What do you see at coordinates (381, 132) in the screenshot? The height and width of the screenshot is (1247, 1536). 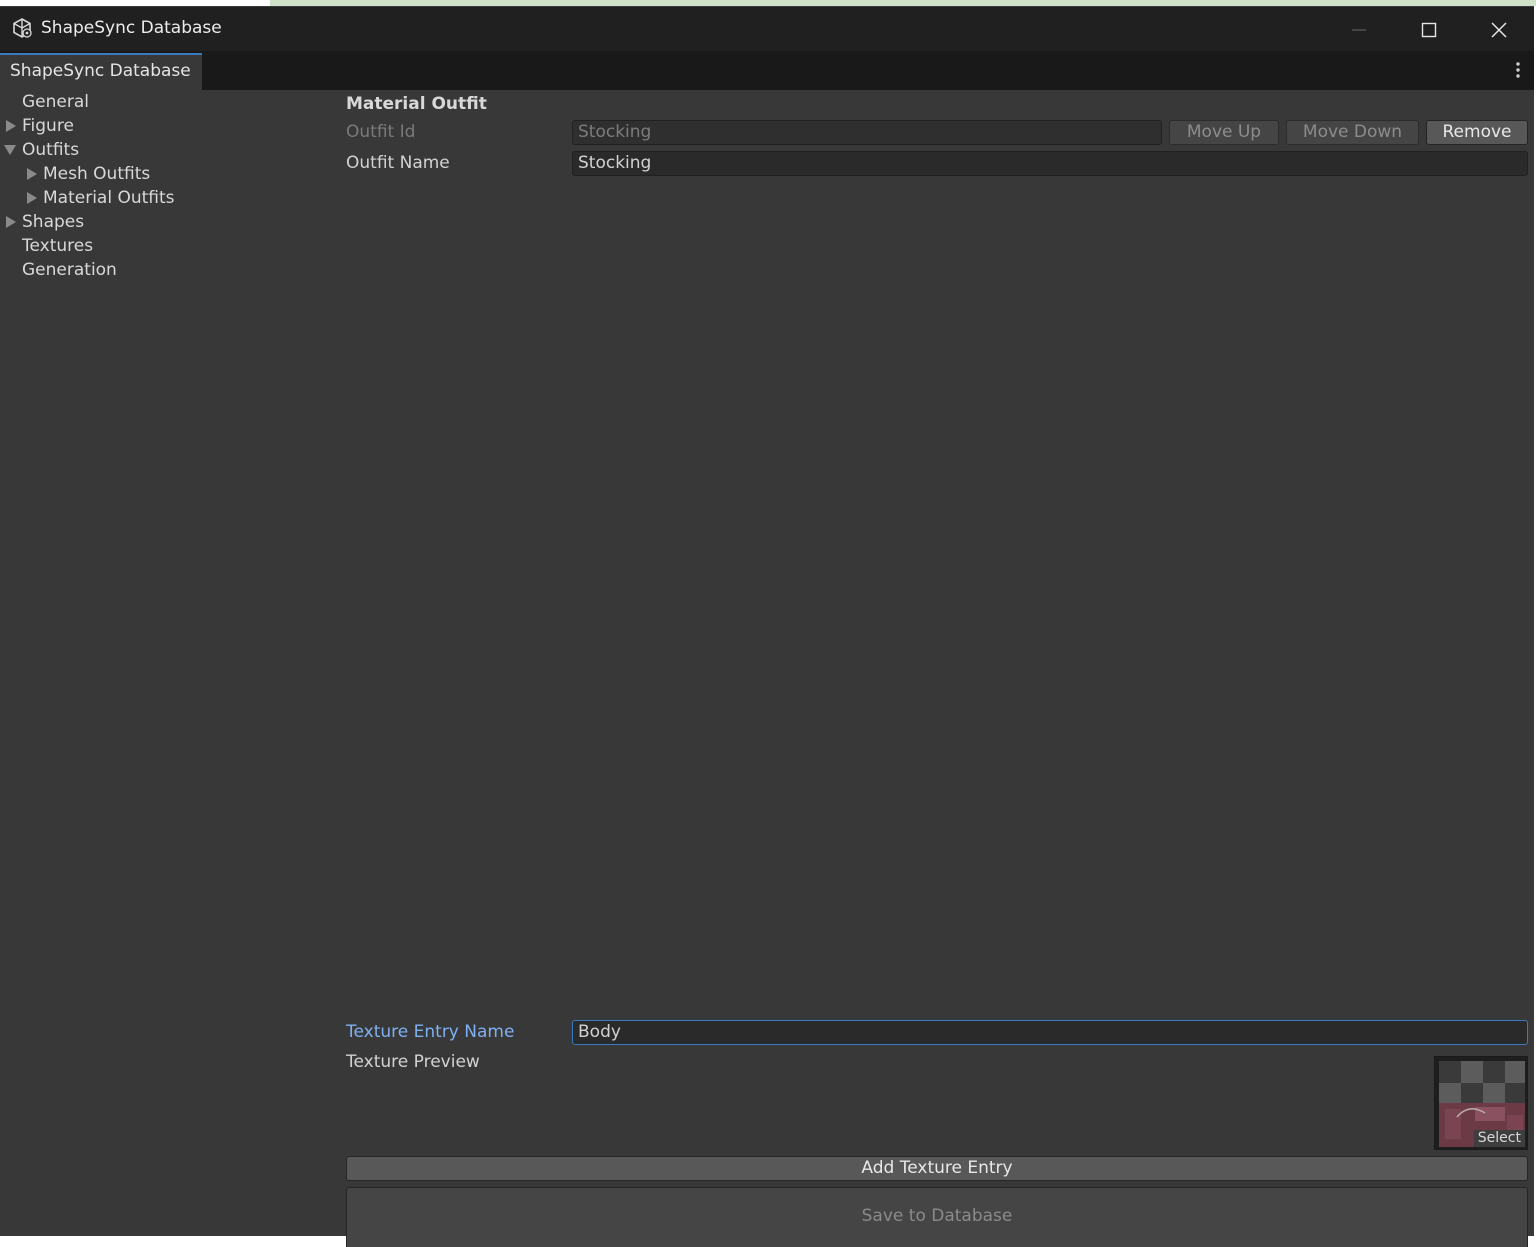 I see `outfit-id-label: Outfit Id` at bounding box center [381, 132].